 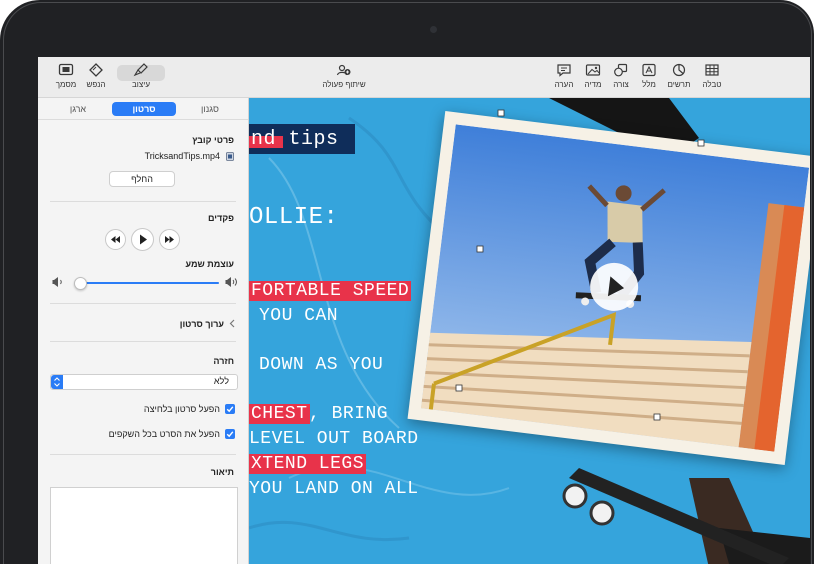 I want to click on volume-heading: עוצמת שמע, so click(x=209, y=264).